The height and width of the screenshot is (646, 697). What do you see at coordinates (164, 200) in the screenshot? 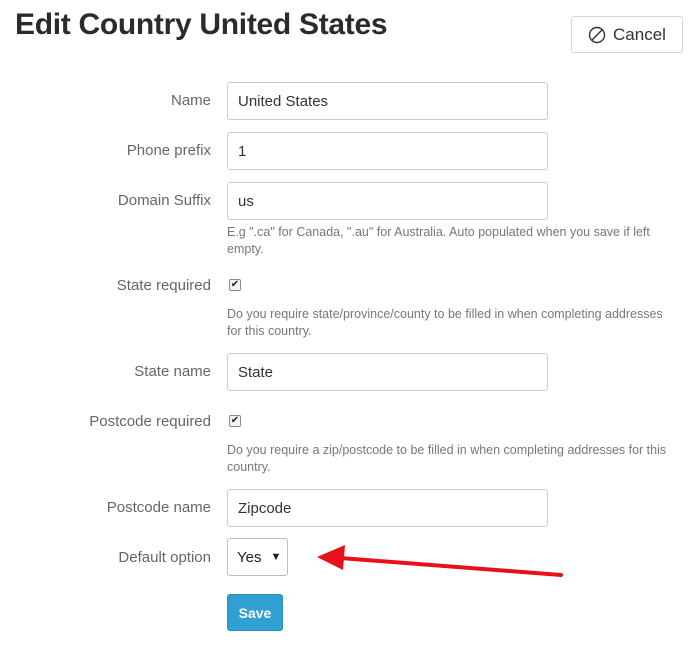
I see `domain-suffix-label: Domain Suffix` at bounding box center [164, 200].